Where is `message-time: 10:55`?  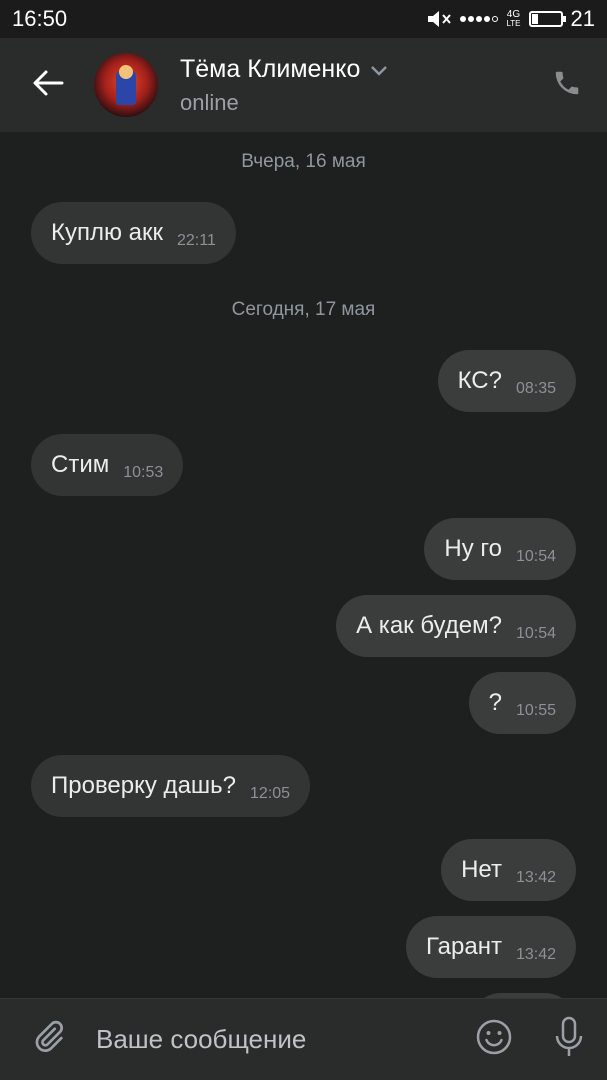 message-time: 10:55 is located at coordinates (535, 710).